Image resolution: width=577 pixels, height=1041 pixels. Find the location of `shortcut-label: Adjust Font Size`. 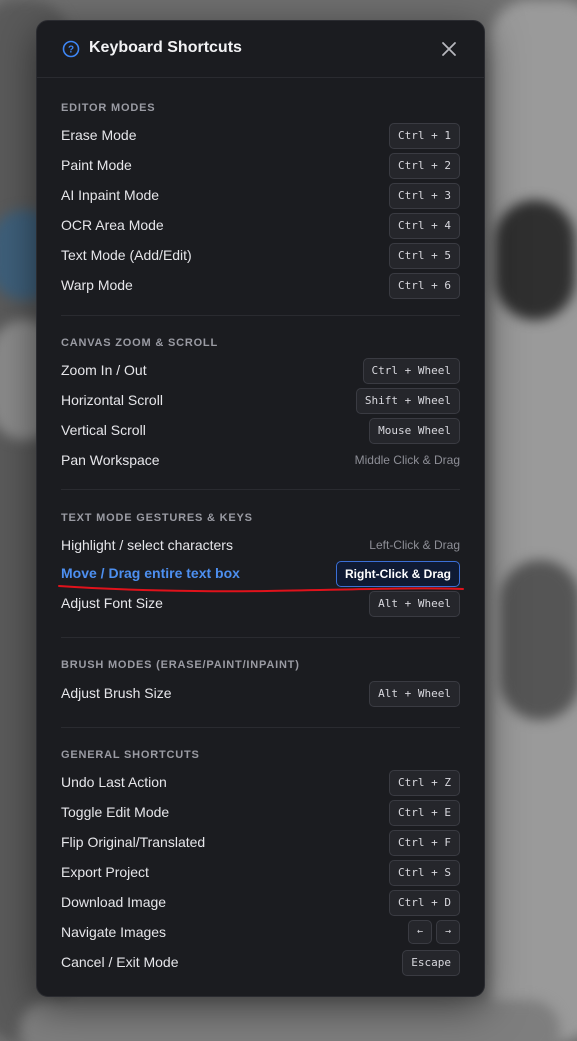

shortcut-label: Adjust Font Size is located at coordinates (112, 603).